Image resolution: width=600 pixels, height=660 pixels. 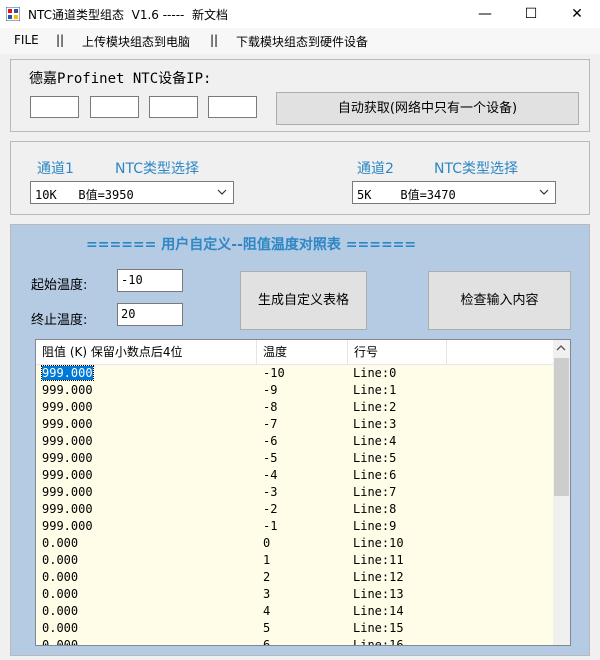 I want to click on cell-temperature: -1, so click(x=270, y=526).